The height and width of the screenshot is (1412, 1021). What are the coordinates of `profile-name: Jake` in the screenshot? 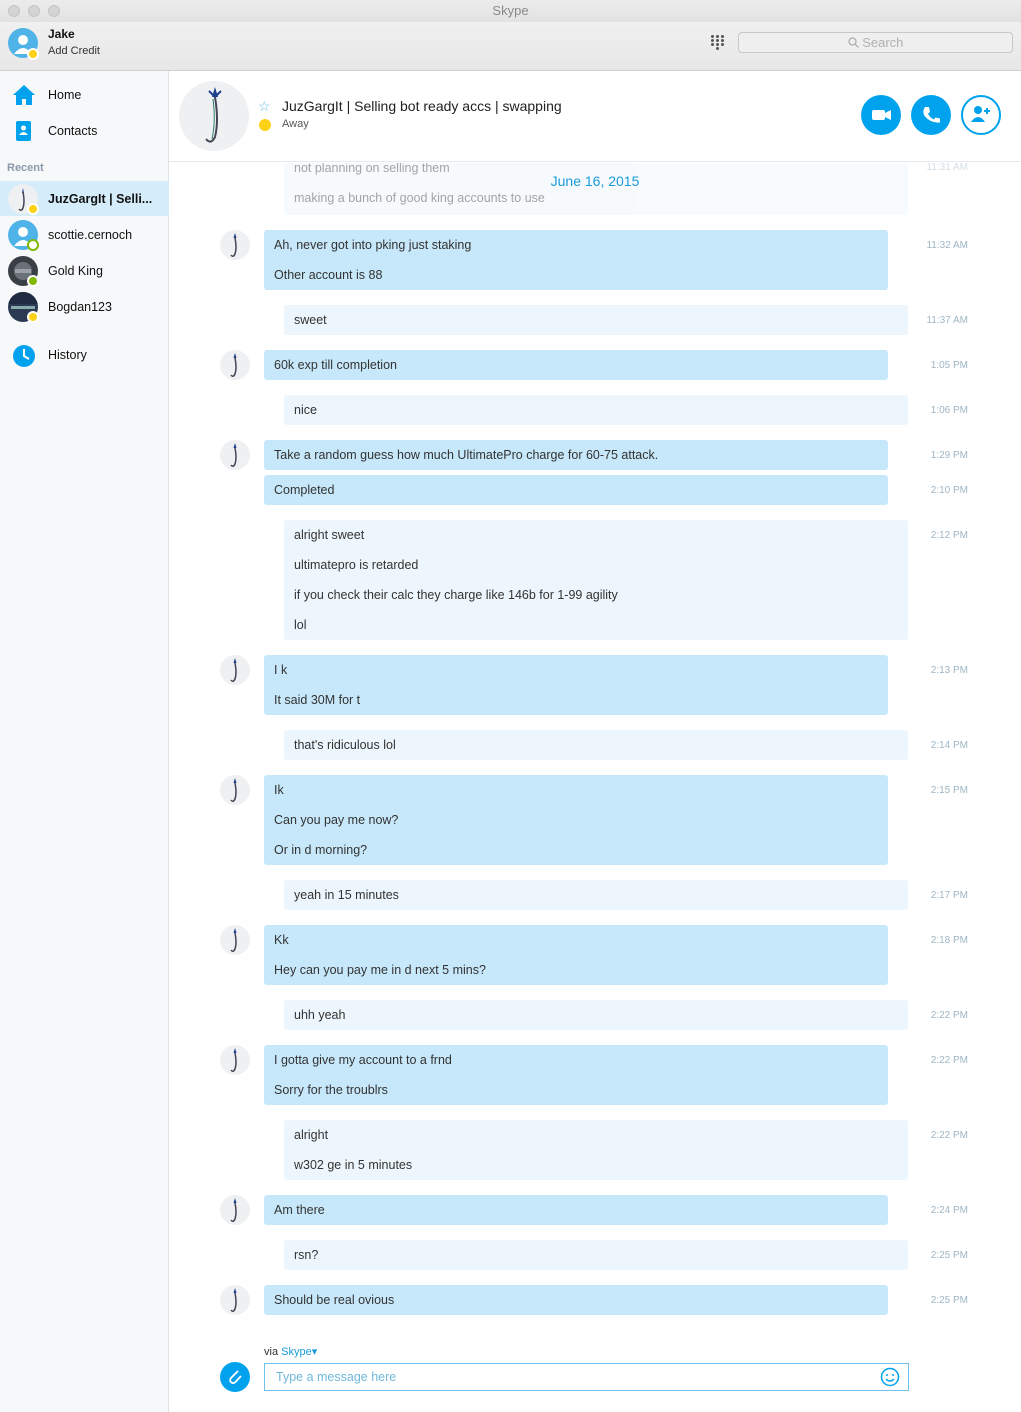 It's located at (61, 34).